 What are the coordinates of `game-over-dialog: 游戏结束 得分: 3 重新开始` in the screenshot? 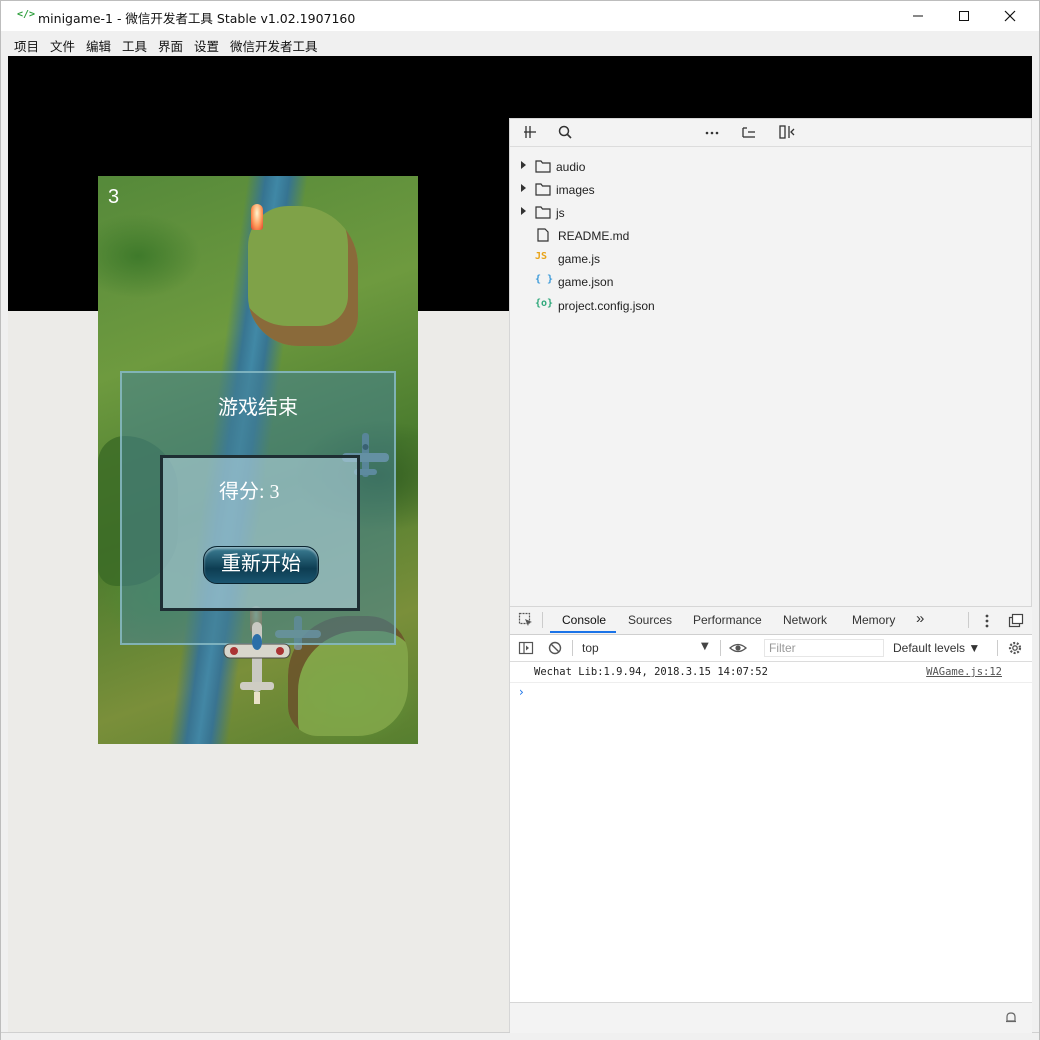 It's located at (258, 508).